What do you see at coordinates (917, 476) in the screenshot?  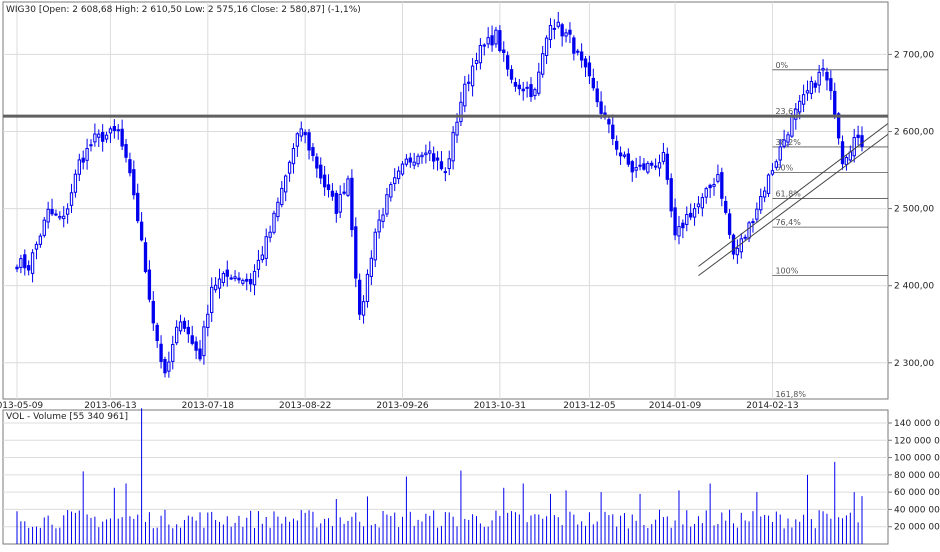 I see `volume-tick-label: 80 000 000` at bounding box center [917, 476].